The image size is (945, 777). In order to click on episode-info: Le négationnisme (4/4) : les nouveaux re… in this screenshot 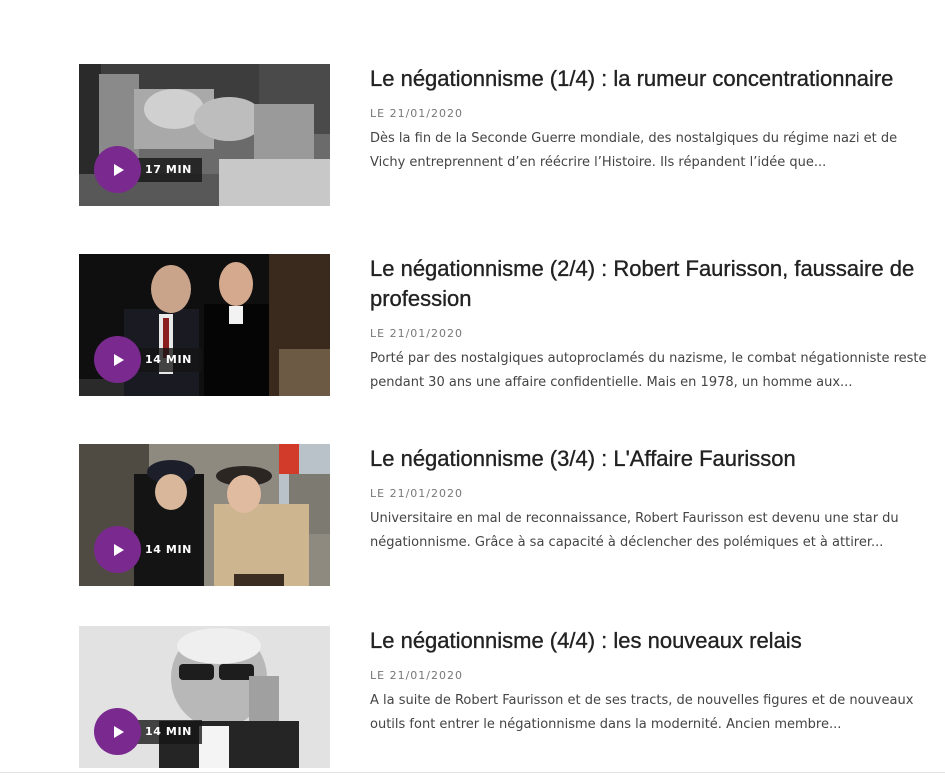, I will do `click(649, 681)`.